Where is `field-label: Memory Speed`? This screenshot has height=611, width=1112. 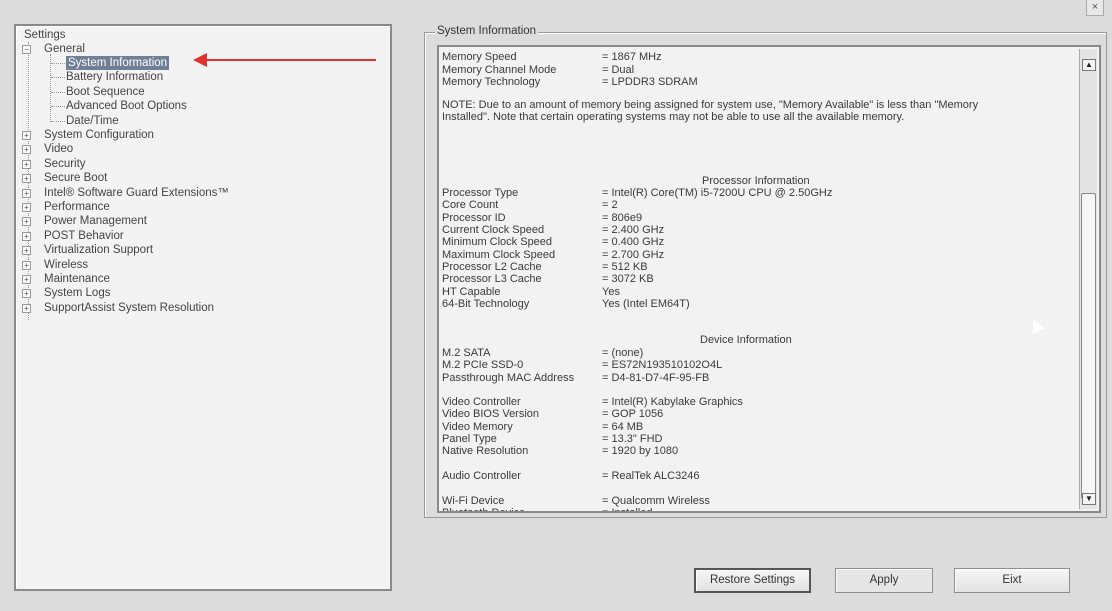 field-label: Memory Speed is located at coordinates (479, 57).